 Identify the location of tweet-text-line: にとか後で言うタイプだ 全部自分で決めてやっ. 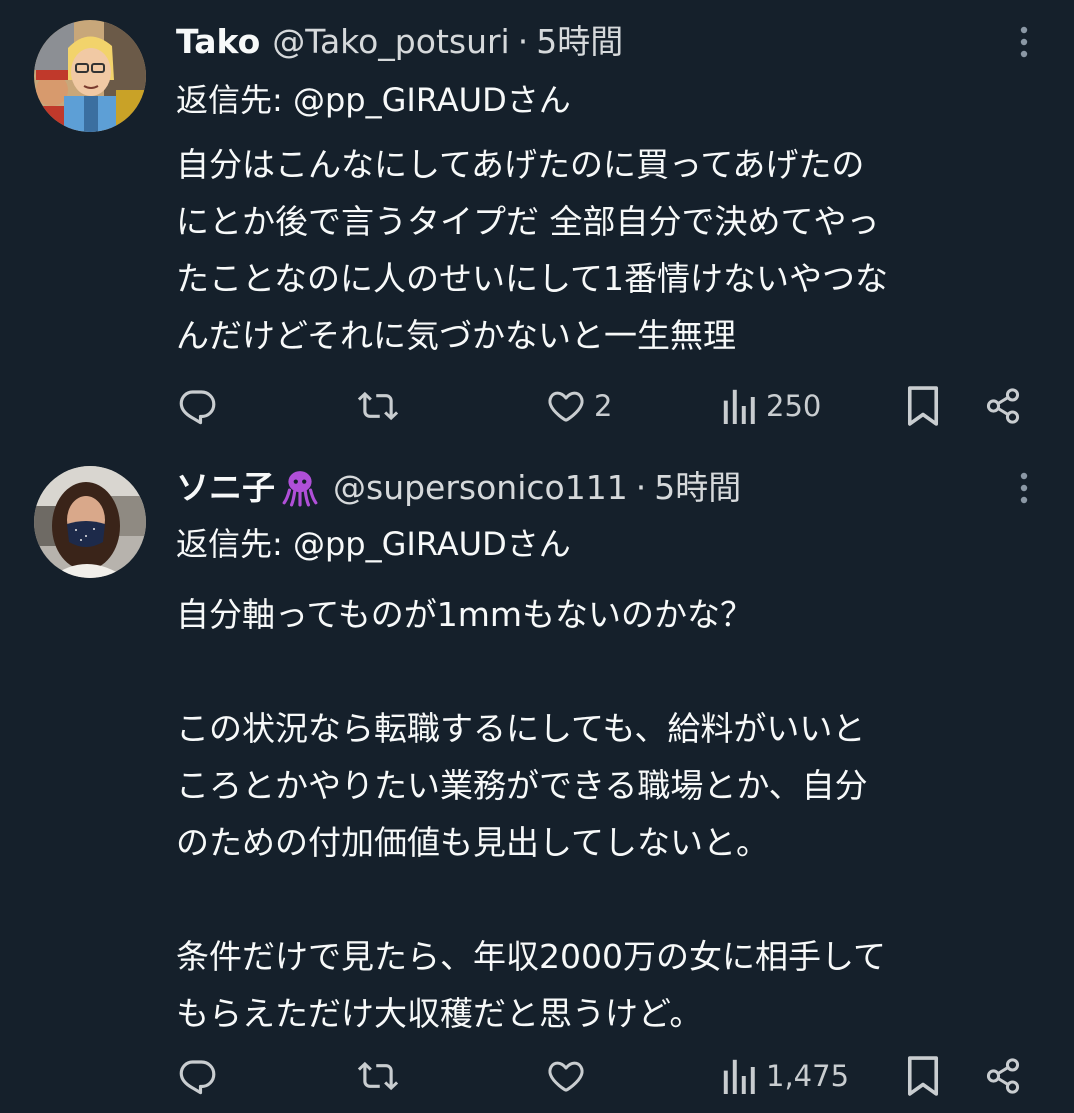
(528, 221).